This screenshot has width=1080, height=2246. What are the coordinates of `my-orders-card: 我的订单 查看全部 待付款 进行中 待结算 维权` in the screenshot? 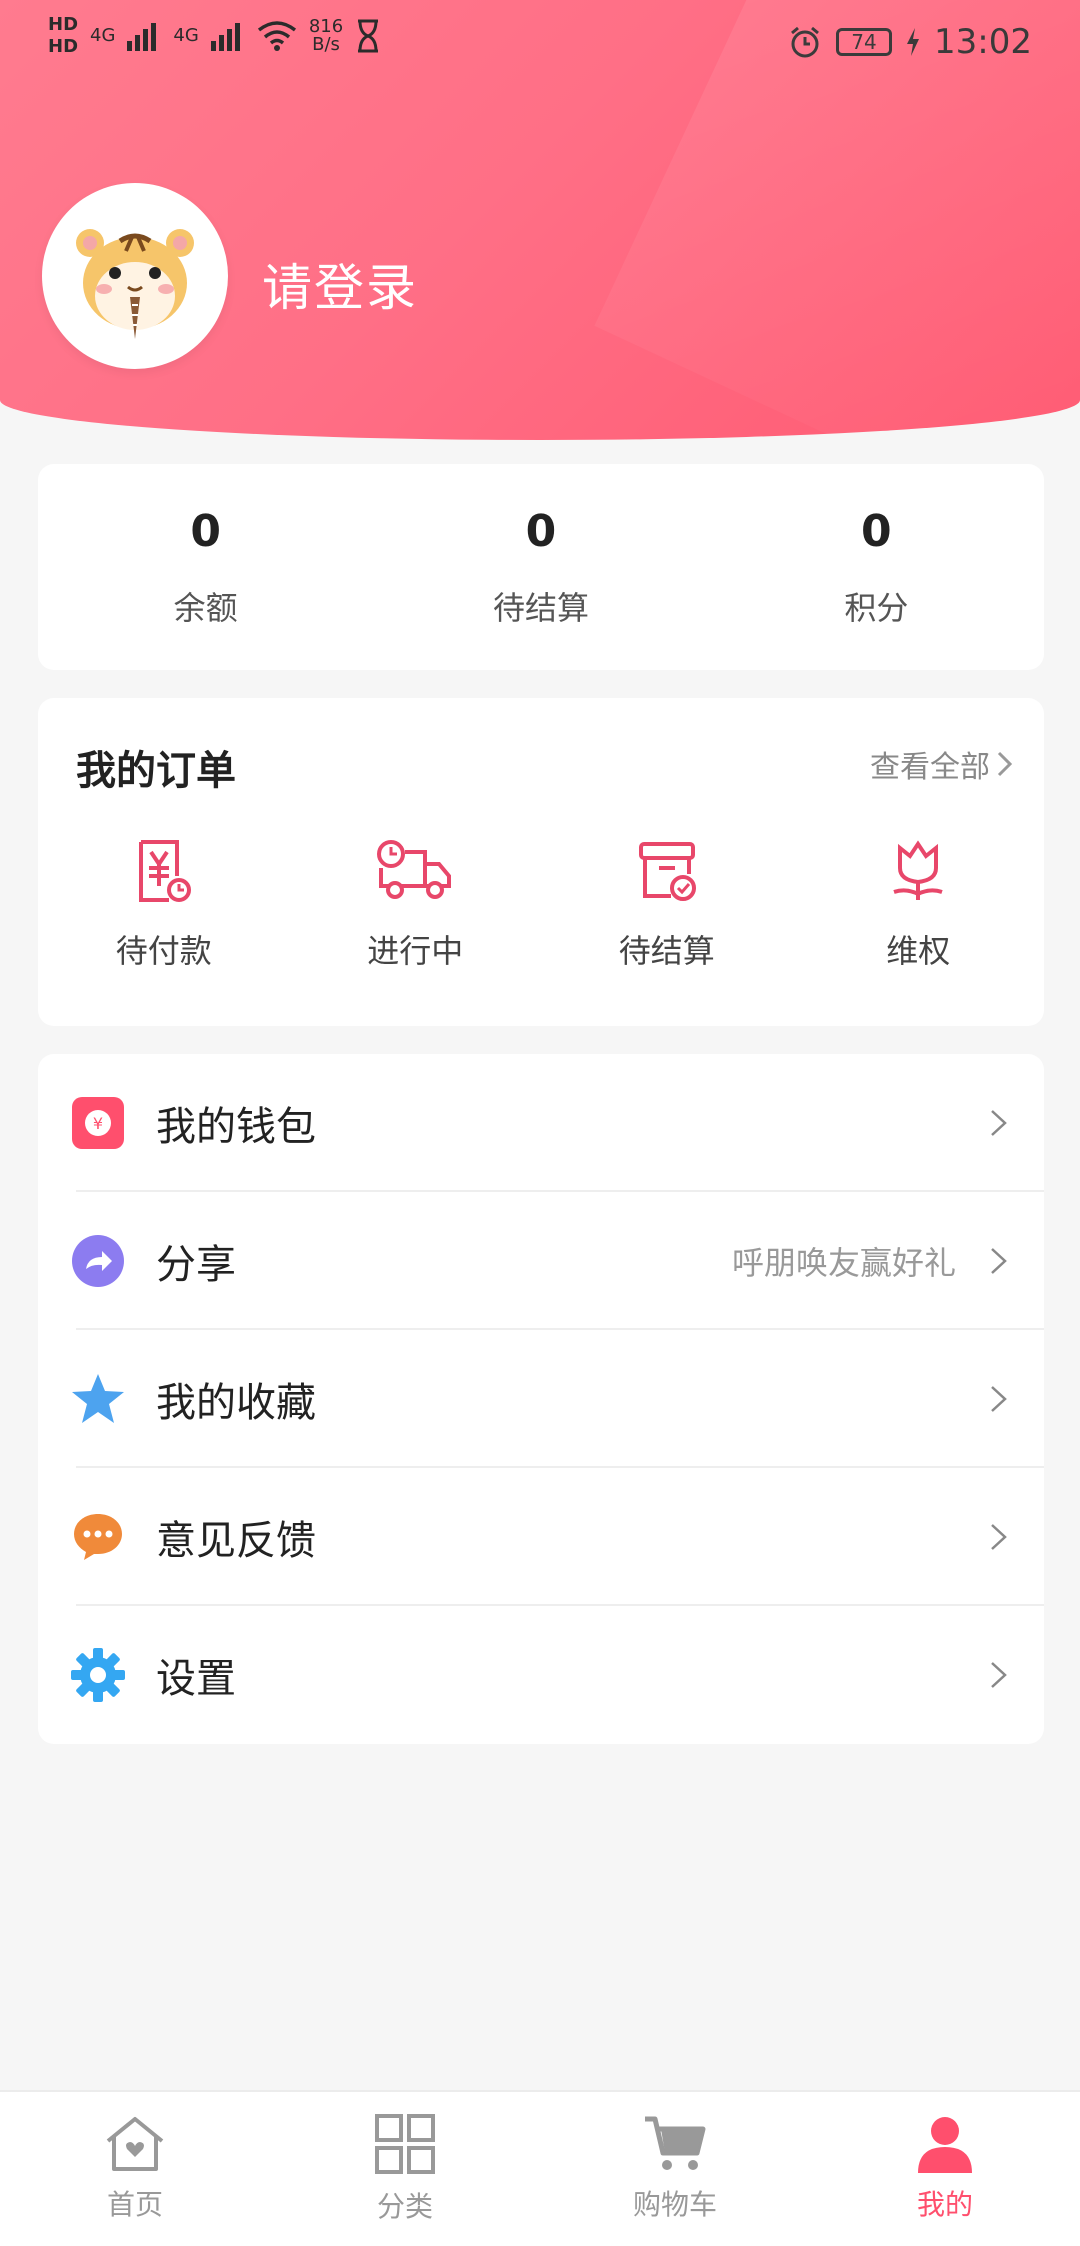 It's located at (541, 862).